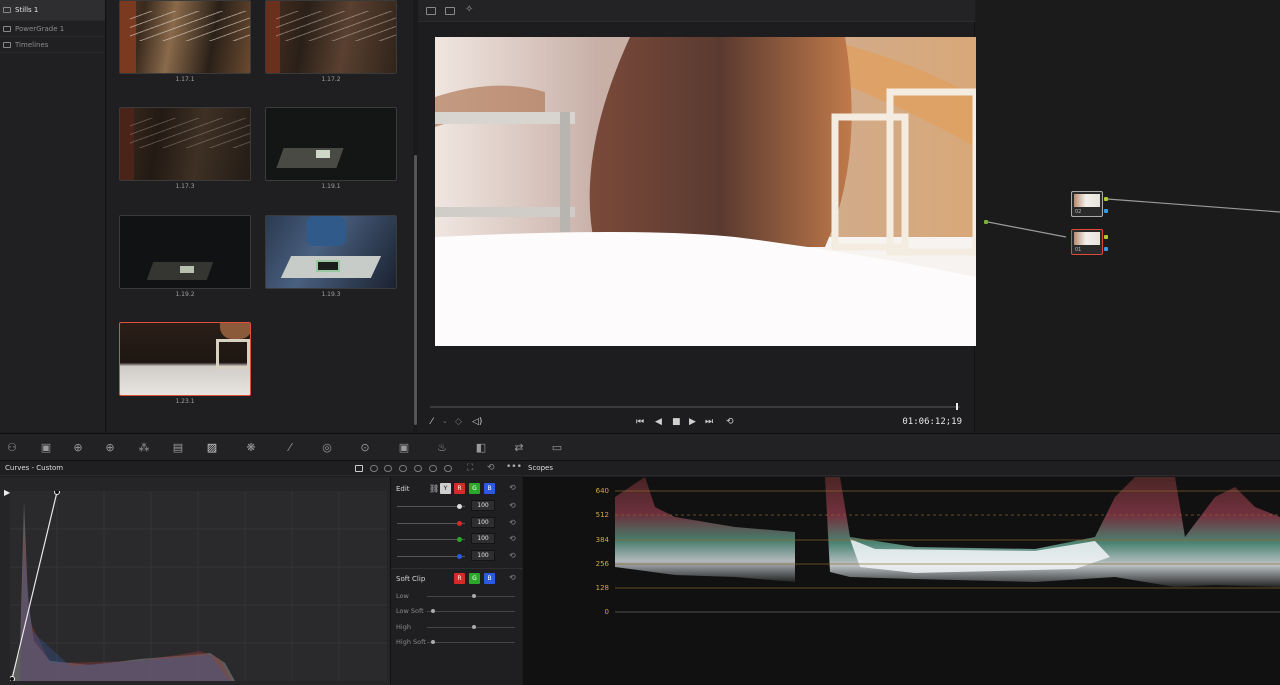  I want to click on album-powergrade-1: PowerGrade 1, so click(52, 29).